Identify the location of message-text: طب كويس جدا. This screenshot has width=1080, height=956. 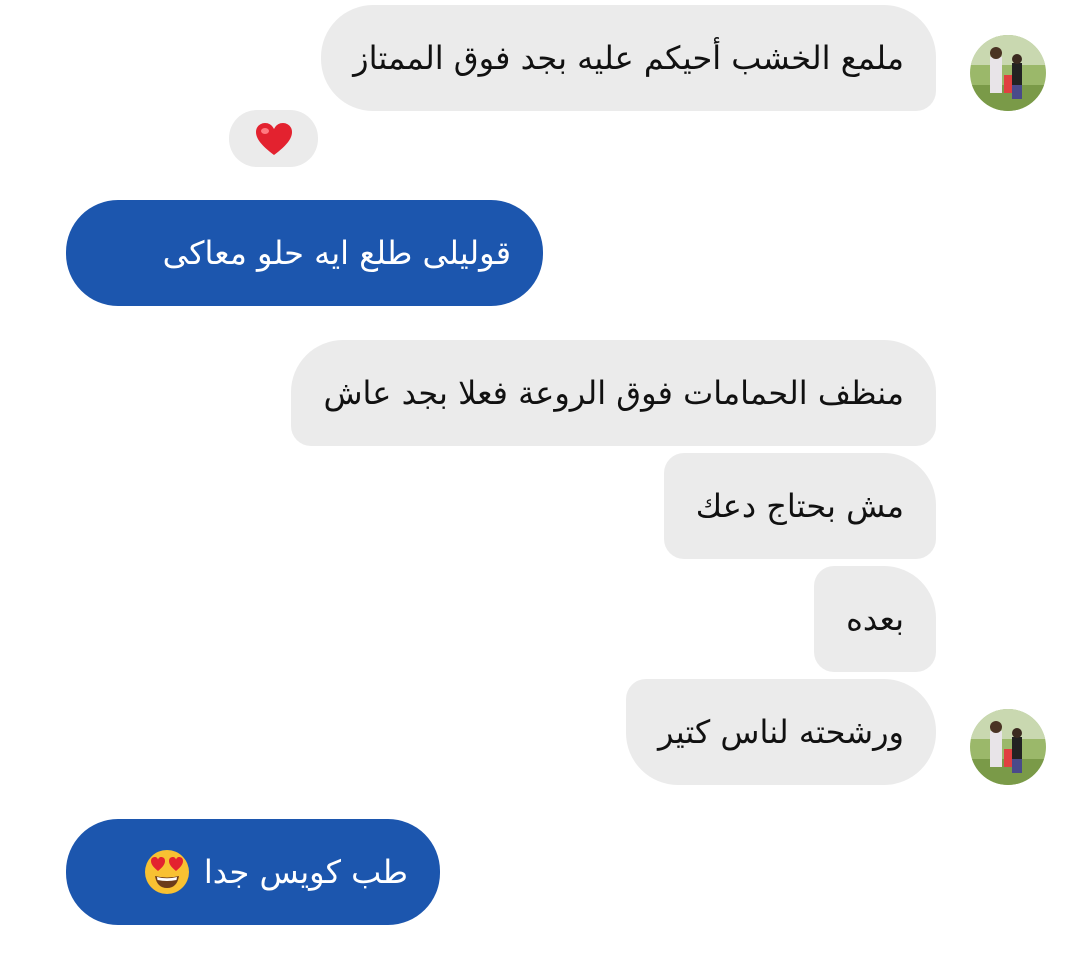
(305, 872).